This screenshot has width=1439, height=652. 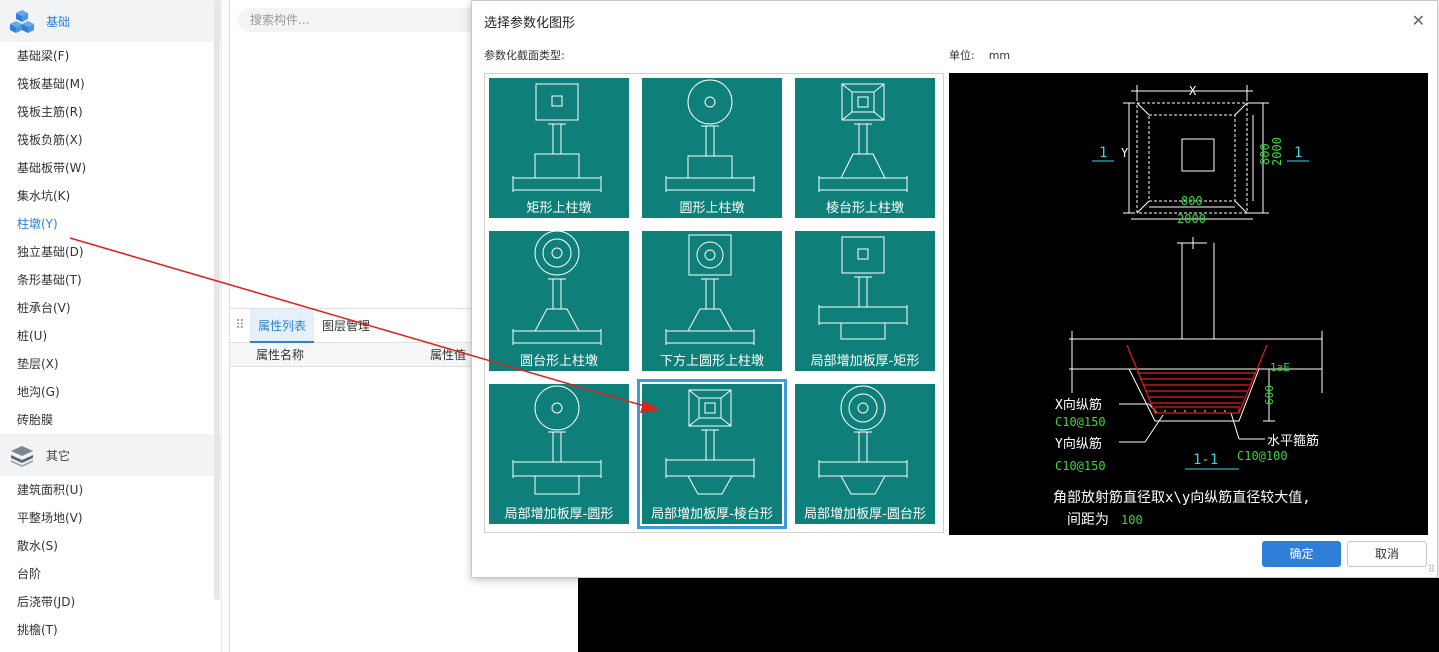 What do you see at coordinates (530, 23) in the screenshot?
I see `dialog-title: 选择参数化图形` at bounding box center [530, 23].